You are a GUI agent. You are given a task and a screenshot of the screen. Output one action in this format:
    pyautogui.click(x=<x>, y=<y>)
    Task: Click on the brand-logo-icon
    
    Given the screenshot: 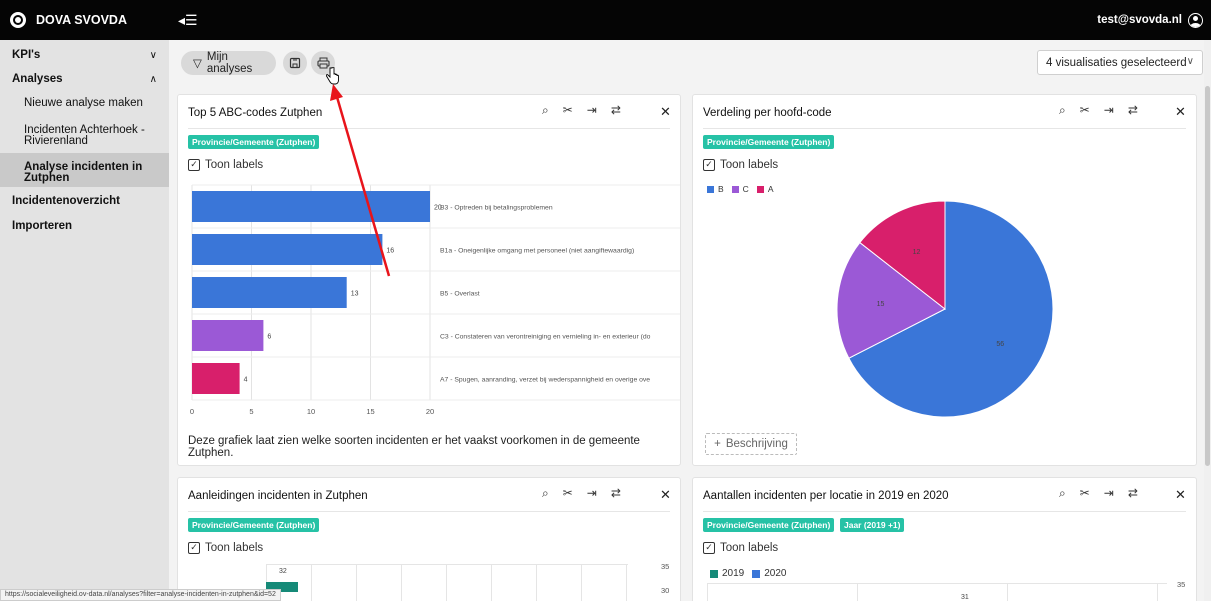 What is the action you would take?
    pyautogui.click(x=18, y=20)
    